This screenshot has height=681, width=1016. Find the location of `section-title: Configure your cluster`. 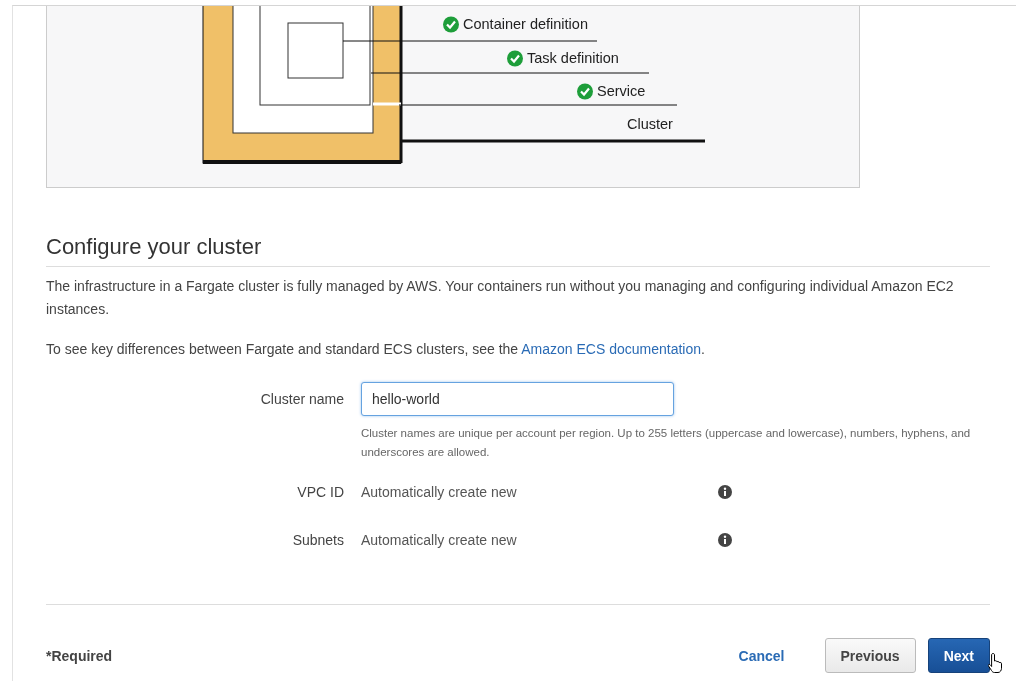

section-title: Configure your cluster is located at coordinates (518, 250).